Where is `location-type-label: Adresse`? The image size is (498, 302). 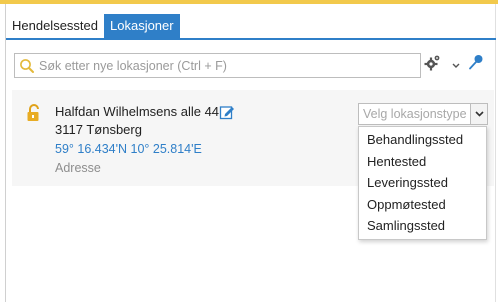
location-type-label: Adresse is located at coordinates (78, 168).